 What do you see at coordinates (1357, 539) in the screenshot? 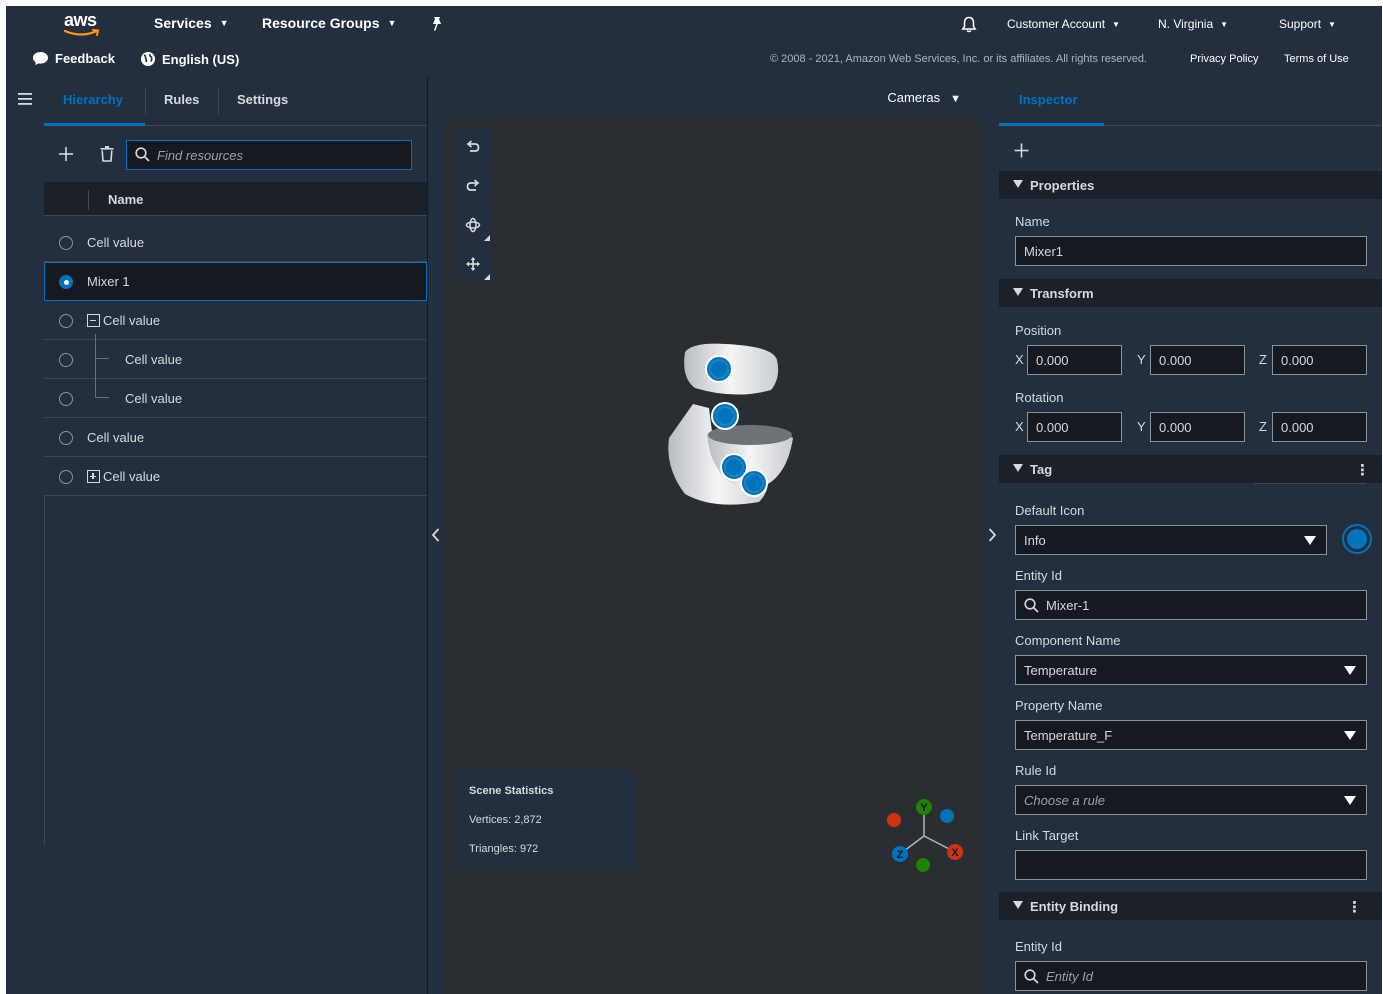
I see `icon-color-swatch` at bounding box center [1357, 539].